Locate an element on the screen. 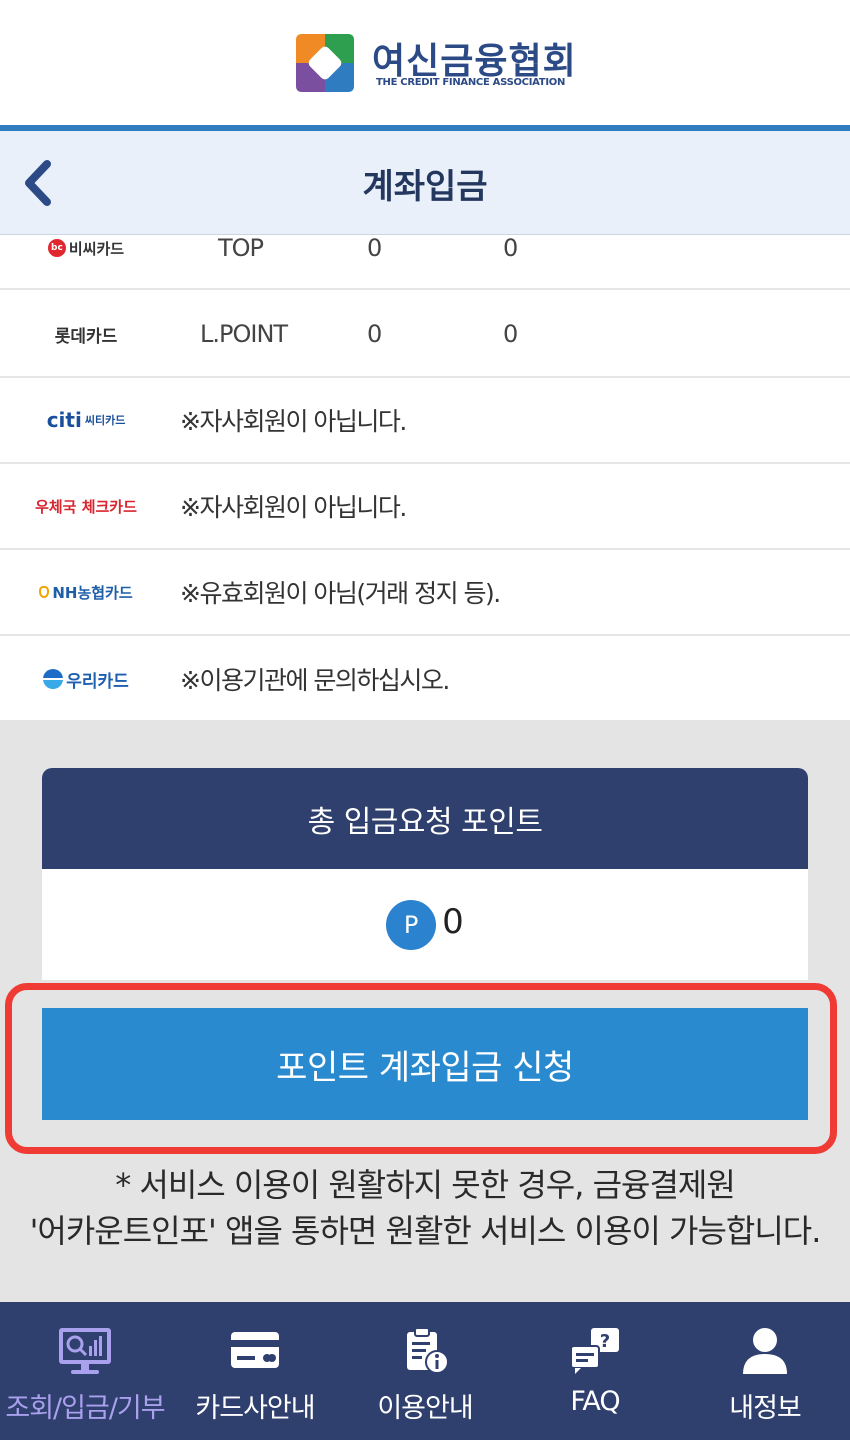 Image resolution: width=850 pixels, height=1440 pixels. nav-label: 조회/입금/기부 is located at coordinates (85, 1408).